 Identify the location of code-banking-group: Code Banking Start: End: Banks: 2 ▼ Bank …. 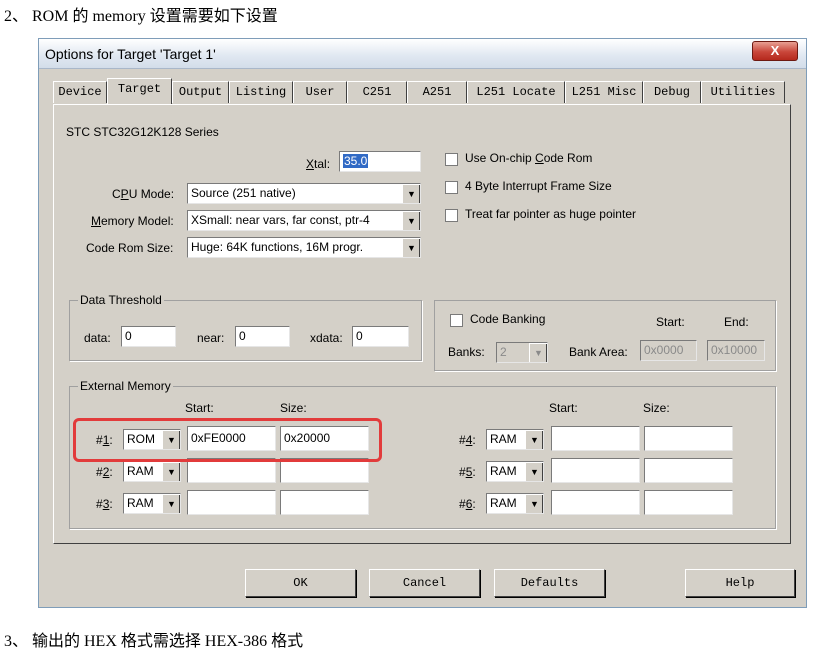
(605, 335).